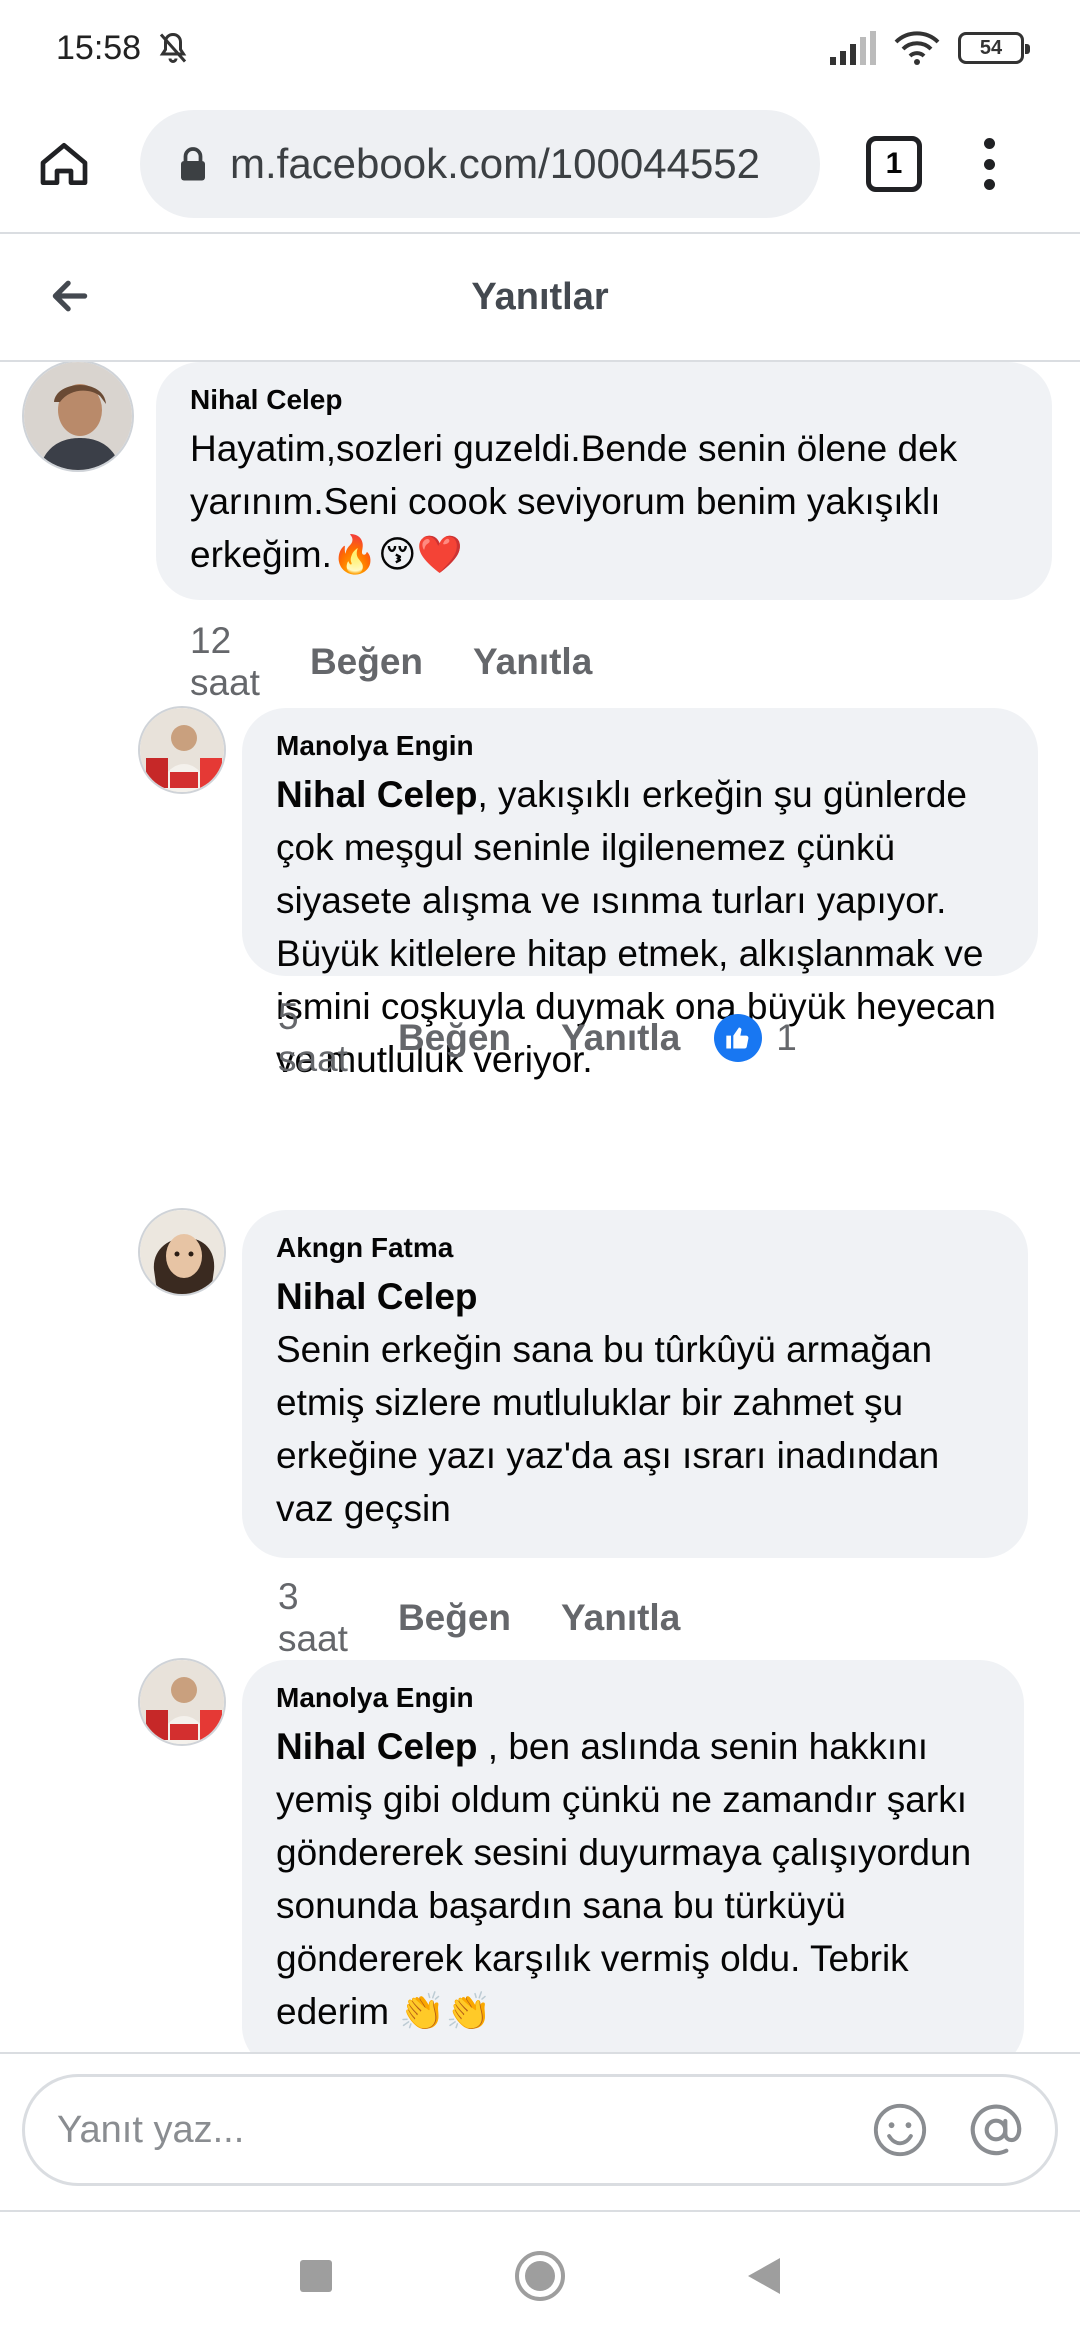 Image resolution: width=1080 pixels, height=2340 pixels. Describe the element at coordinates (996, 2130) in the screenshot. I see `mention-icon` at that location.